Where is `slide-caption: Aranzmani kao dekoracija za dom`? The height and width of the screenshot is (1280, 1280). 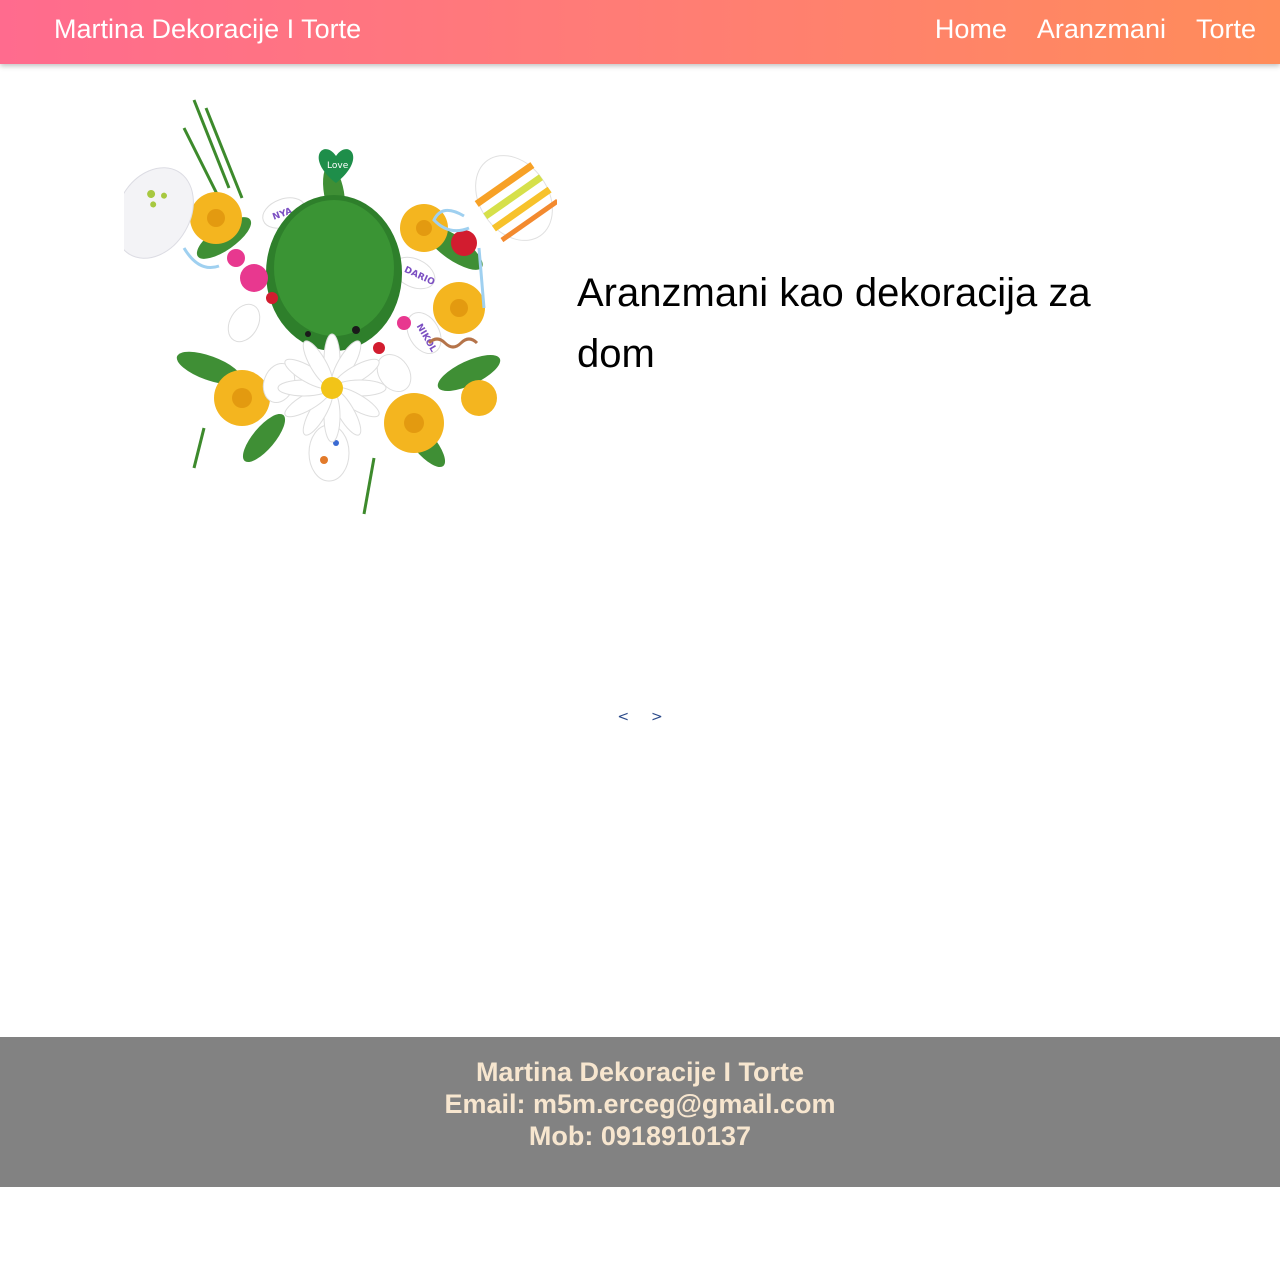 slide-caption: Aranzmani kao dekoracija za dom is located at coordinates (834, 323).